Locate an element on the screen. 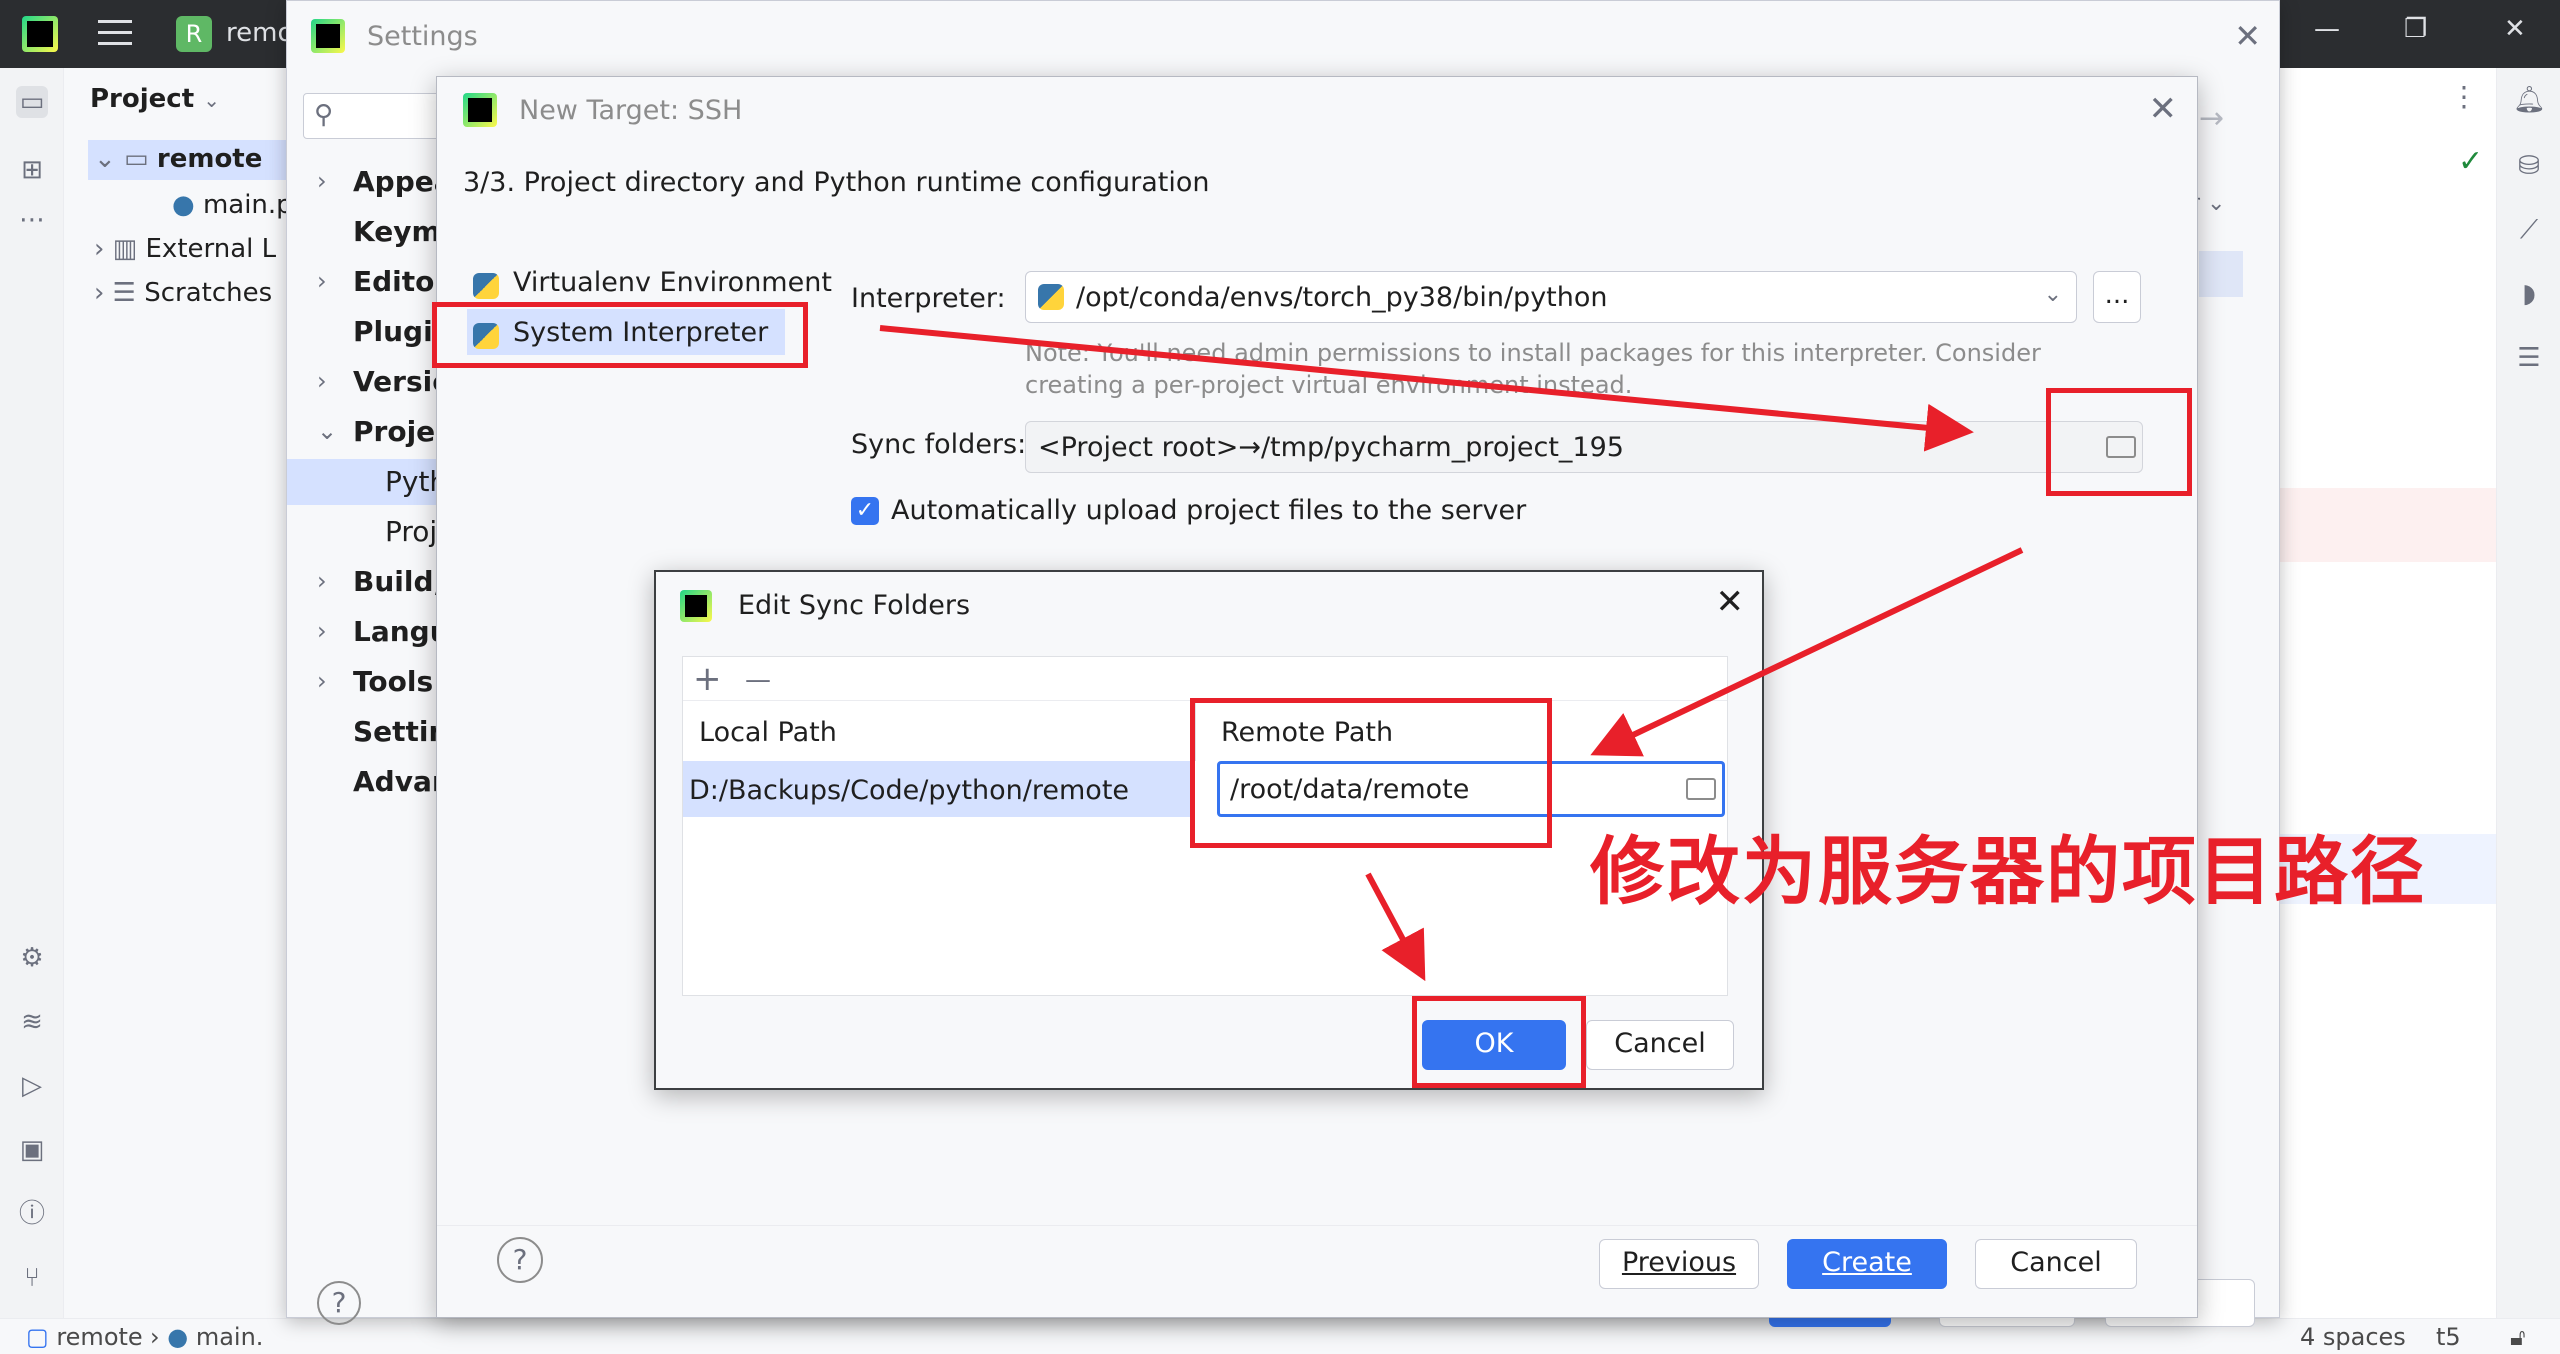 The image size is (2560, 1354). minimize-icon: — is located at coordinates (2327, 29).